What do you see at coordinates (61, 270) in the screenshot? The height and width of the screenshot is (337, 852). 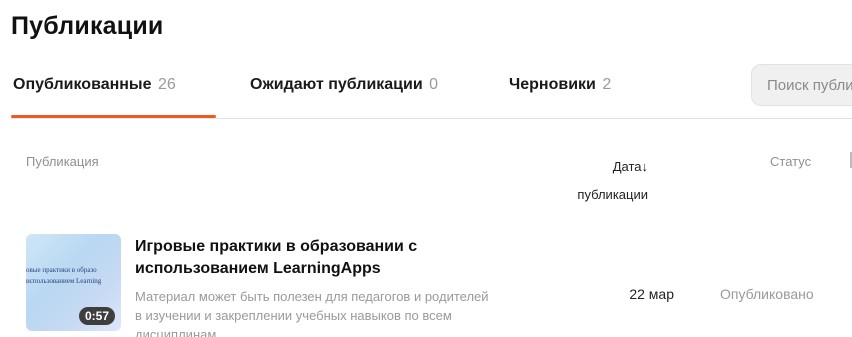 I see `thumbnail-line: овые практики в образо` at bounding box center [61, 270].